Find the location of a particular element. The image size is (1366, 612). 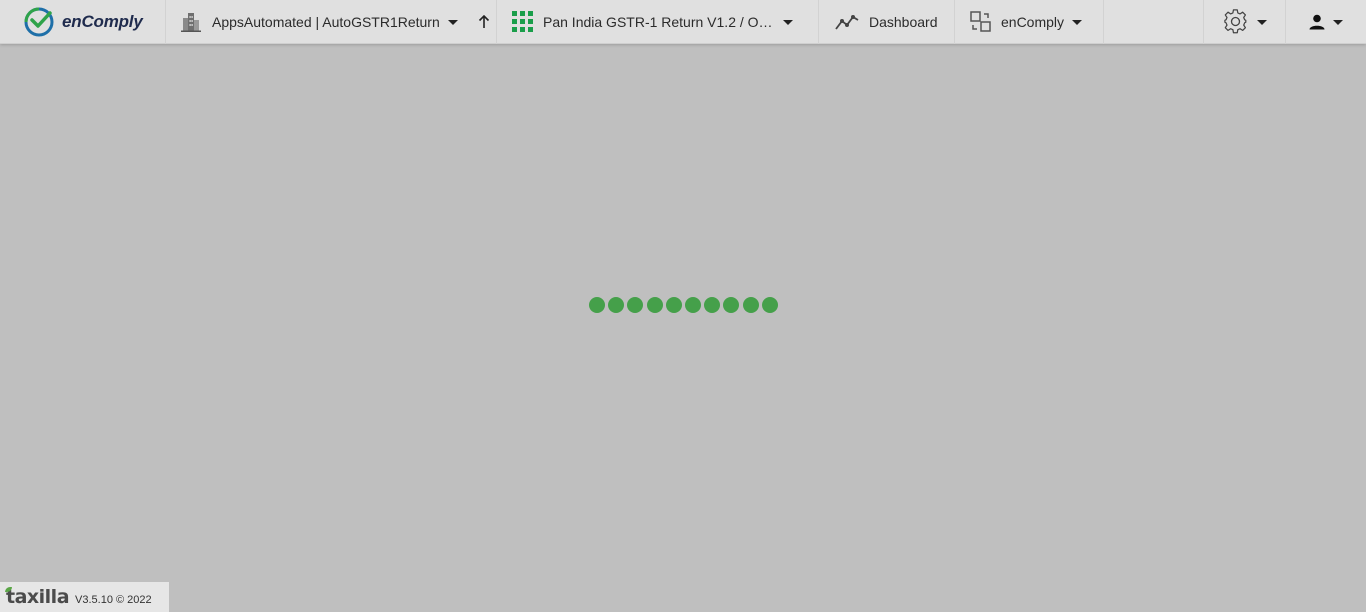

top-navigation-bar: enComply AppsAutomated | AutoGSTR1Return is located at coordinates (683, 22).